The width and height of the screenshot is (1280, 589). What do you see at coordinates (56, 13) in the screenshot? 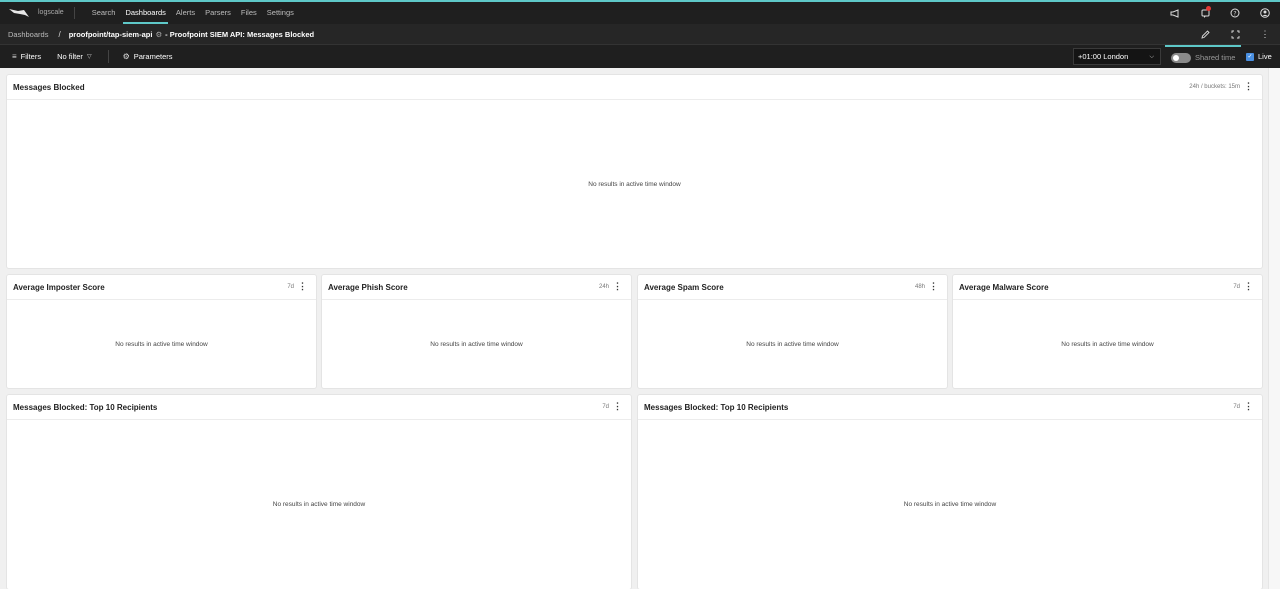
I see `brand-name: logscale` at bounding box center [56, 13].